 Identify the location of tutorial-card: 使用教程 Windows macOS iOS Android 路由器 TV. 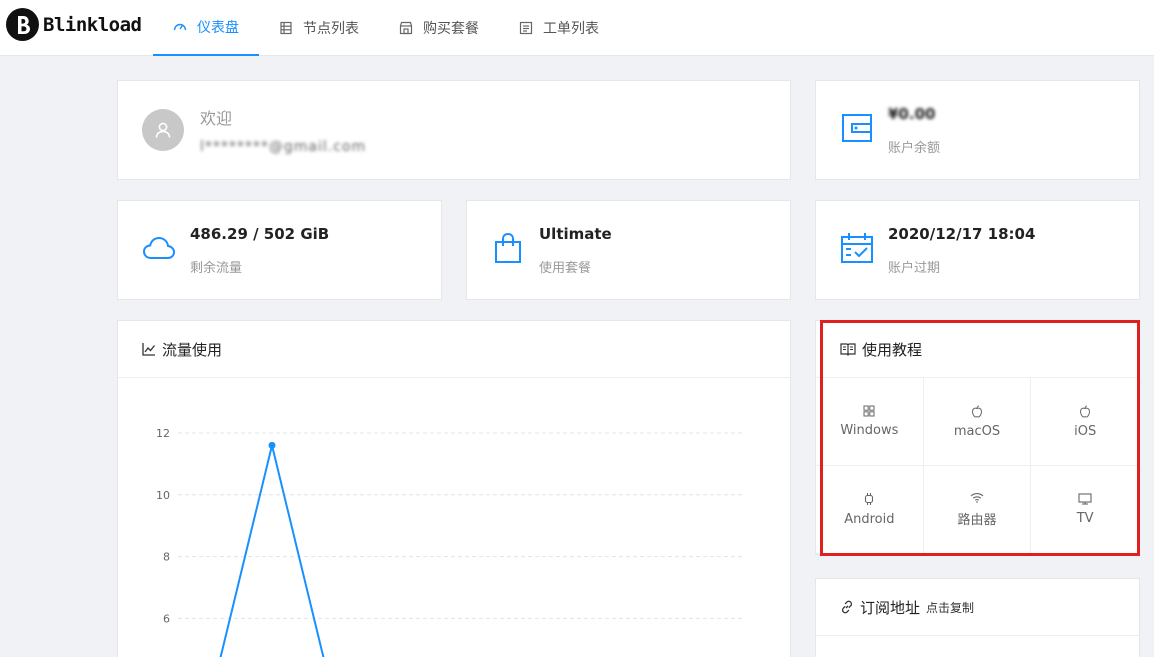
(977, 437).